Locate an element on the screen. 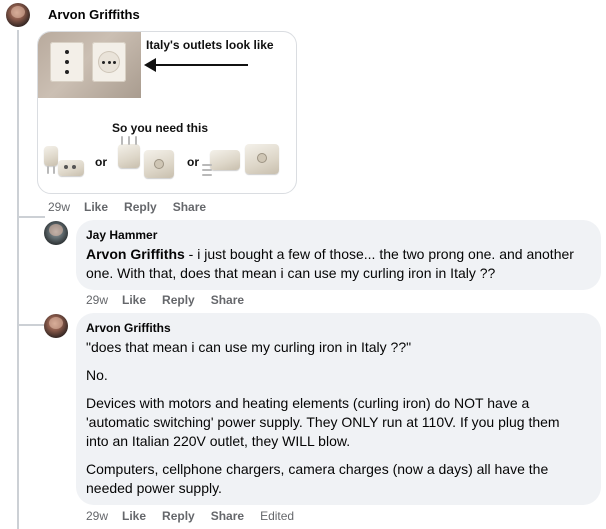  thread-line-main is located at coordinates (18, 279).